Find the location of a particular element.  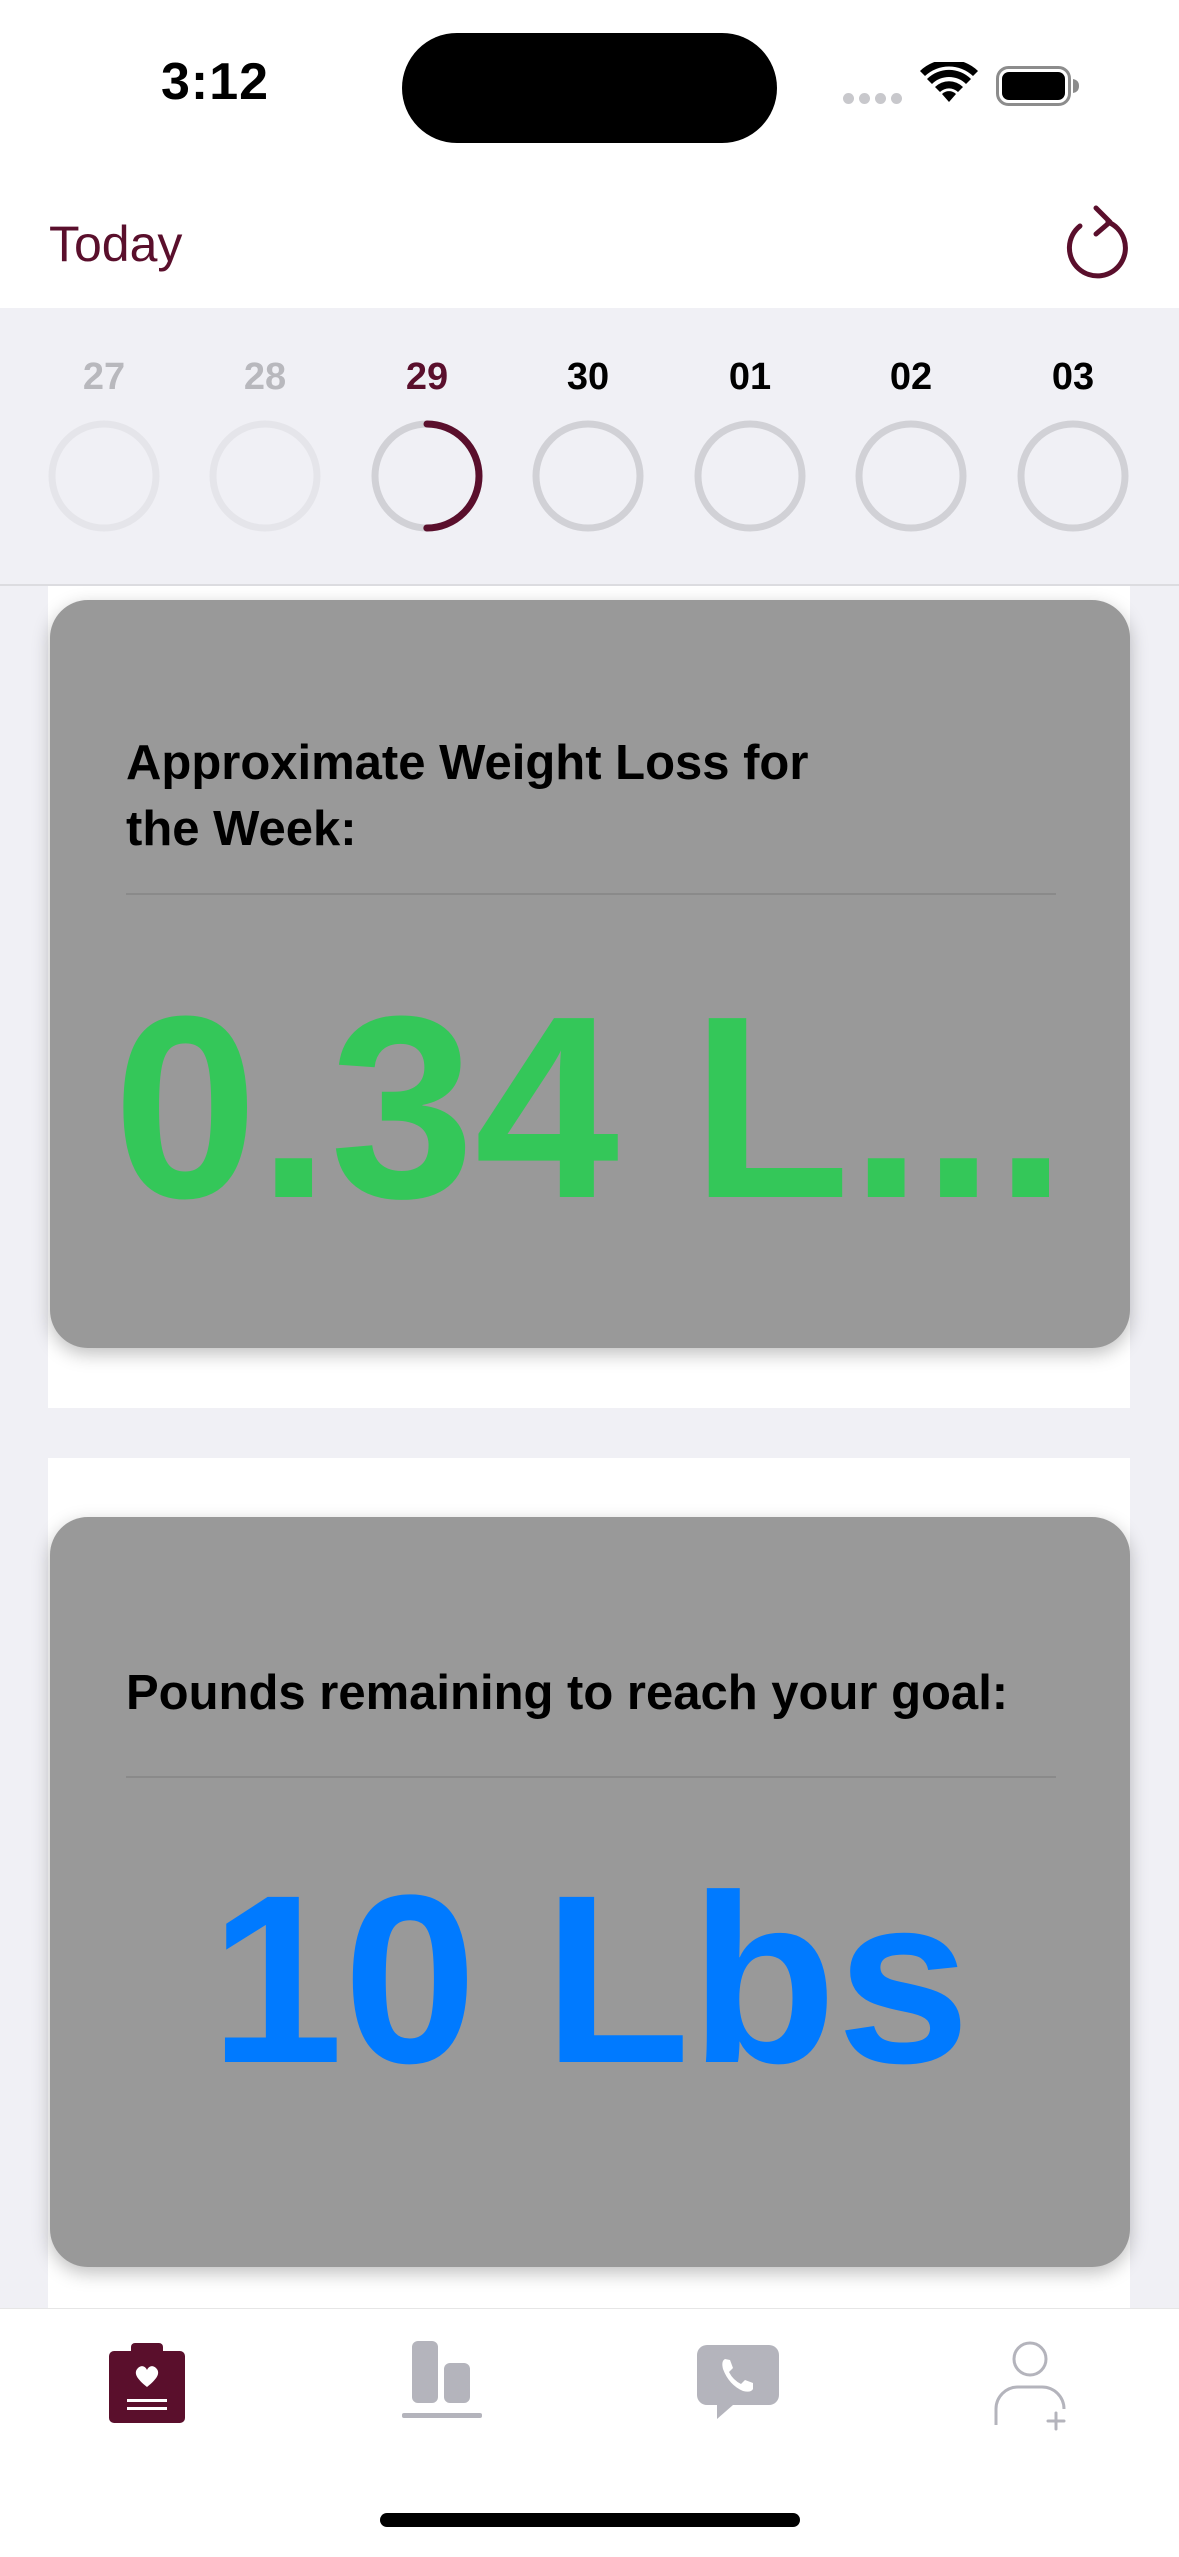

day-30: 30 is located at coordinates (588, 456).